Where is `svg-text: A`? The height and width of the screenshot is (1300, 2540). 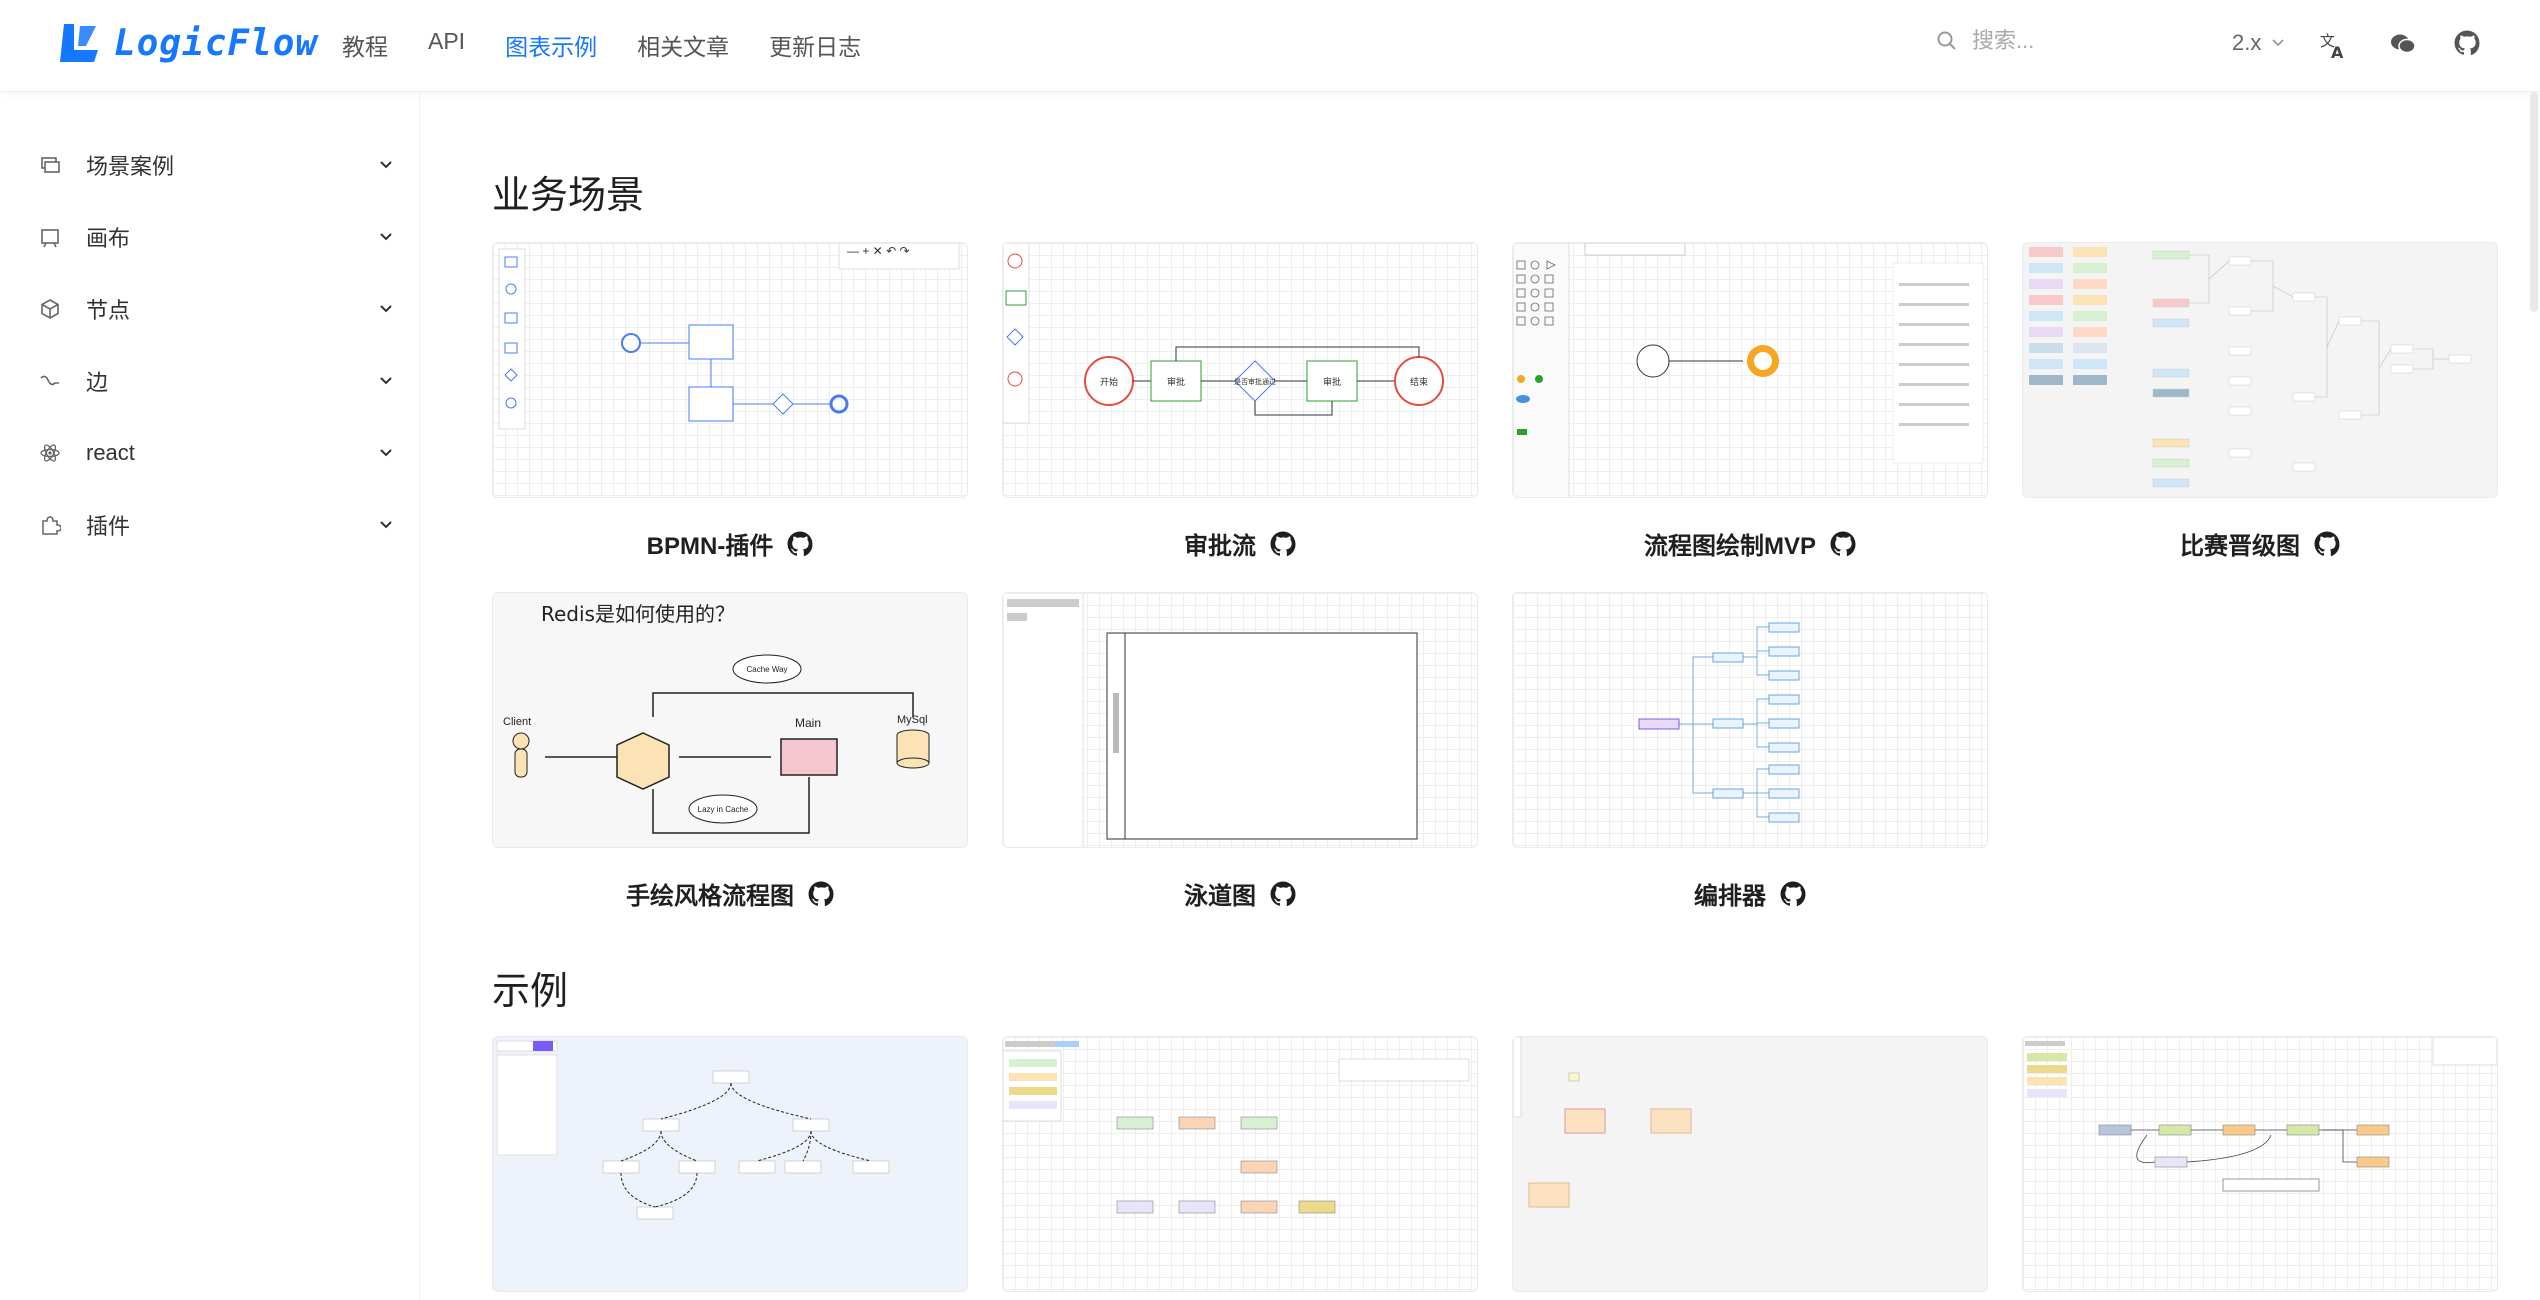 svg-text: A is located at coordinates (2337, 51).